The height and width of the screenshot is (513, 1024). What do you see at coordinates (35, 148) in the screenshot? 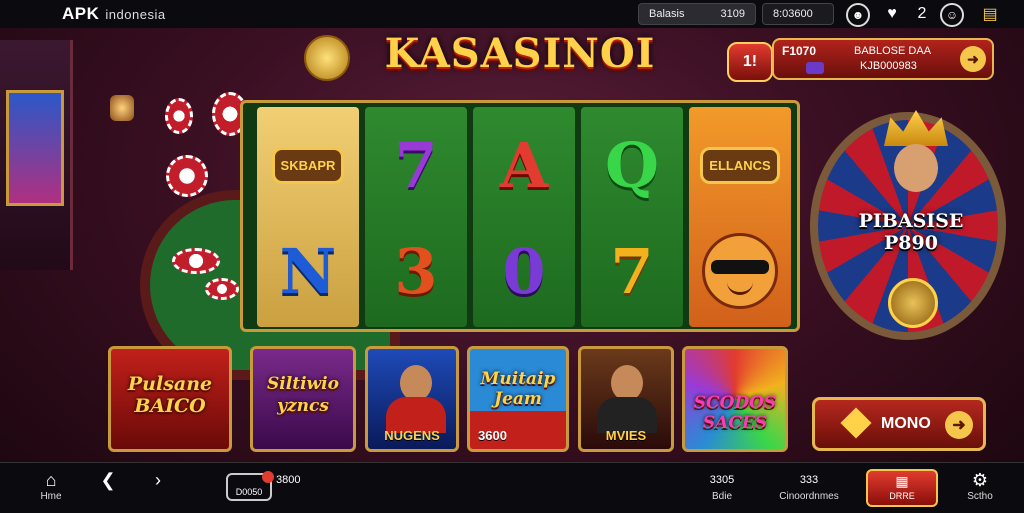
I see `slot-machine-screen` at bounding box center [35, 148].